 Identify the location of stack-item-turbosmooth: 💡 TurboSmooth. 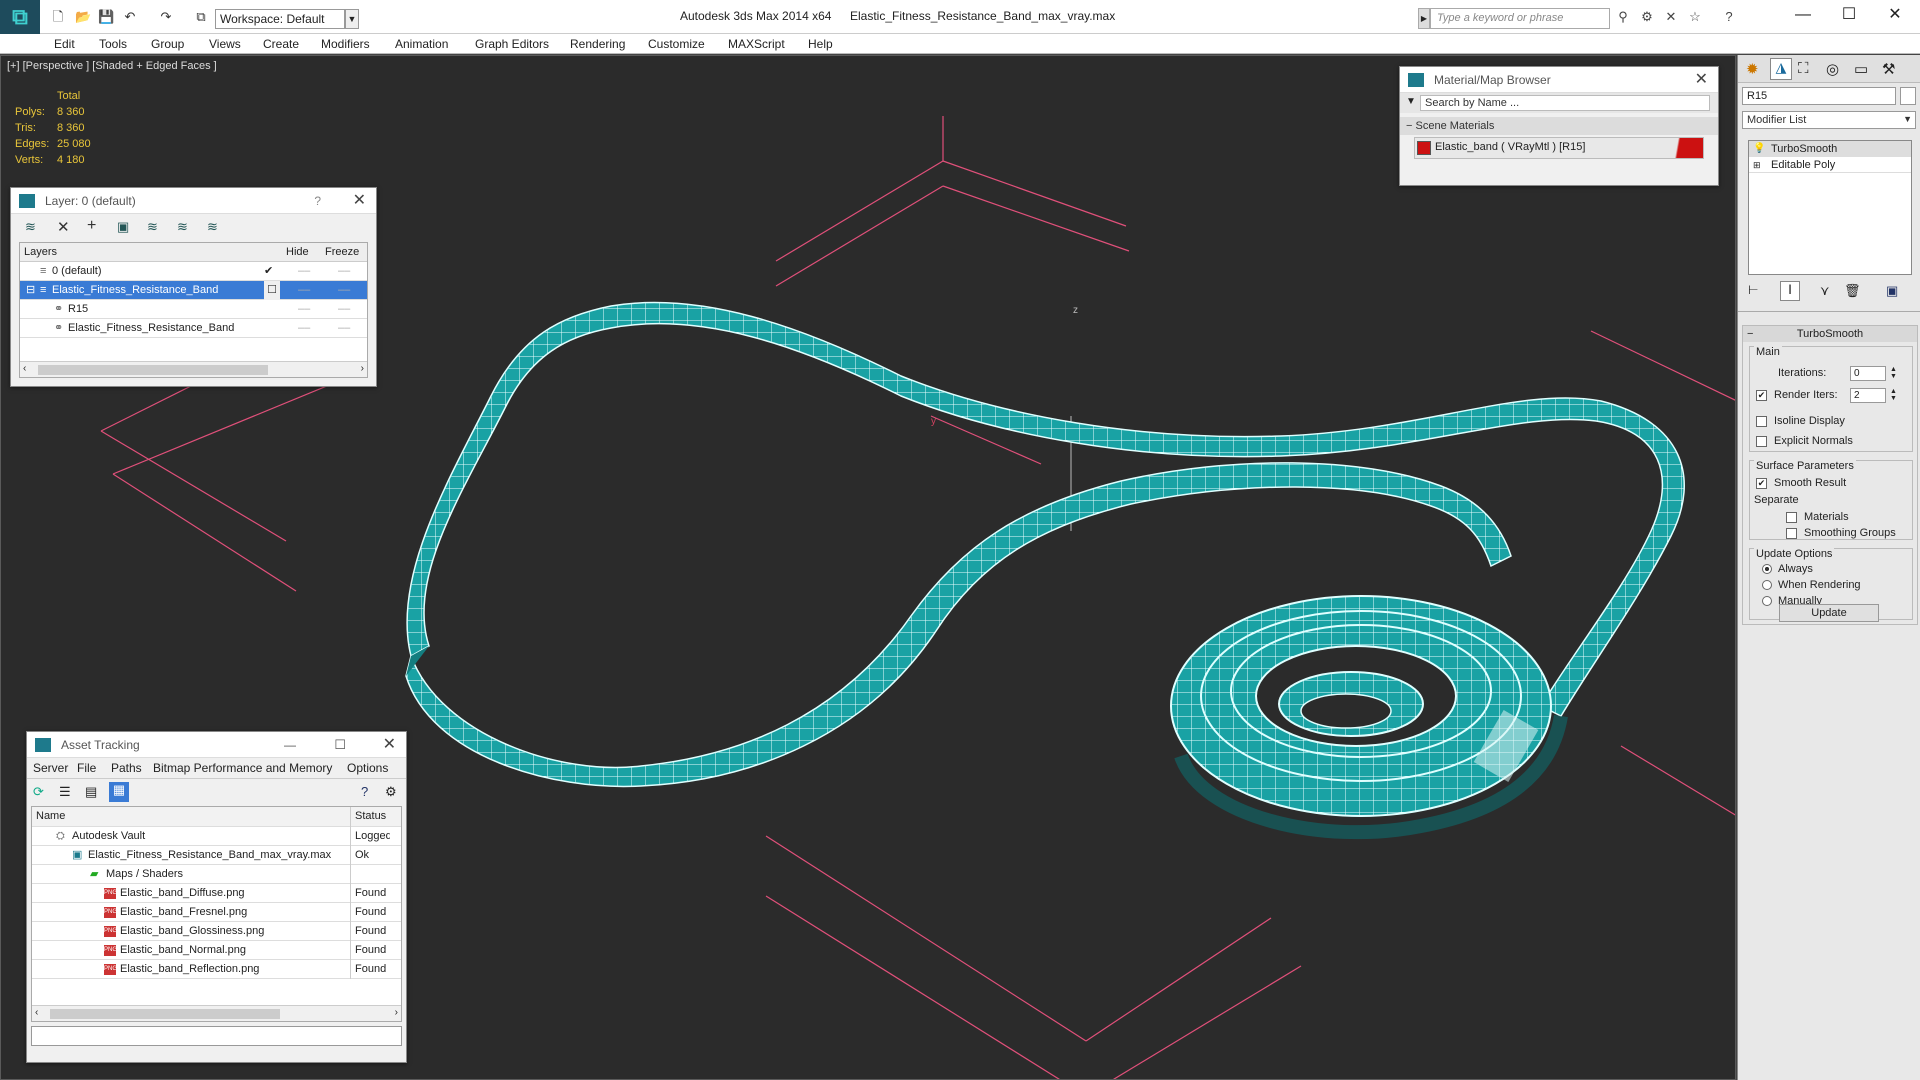
(1830, 149).